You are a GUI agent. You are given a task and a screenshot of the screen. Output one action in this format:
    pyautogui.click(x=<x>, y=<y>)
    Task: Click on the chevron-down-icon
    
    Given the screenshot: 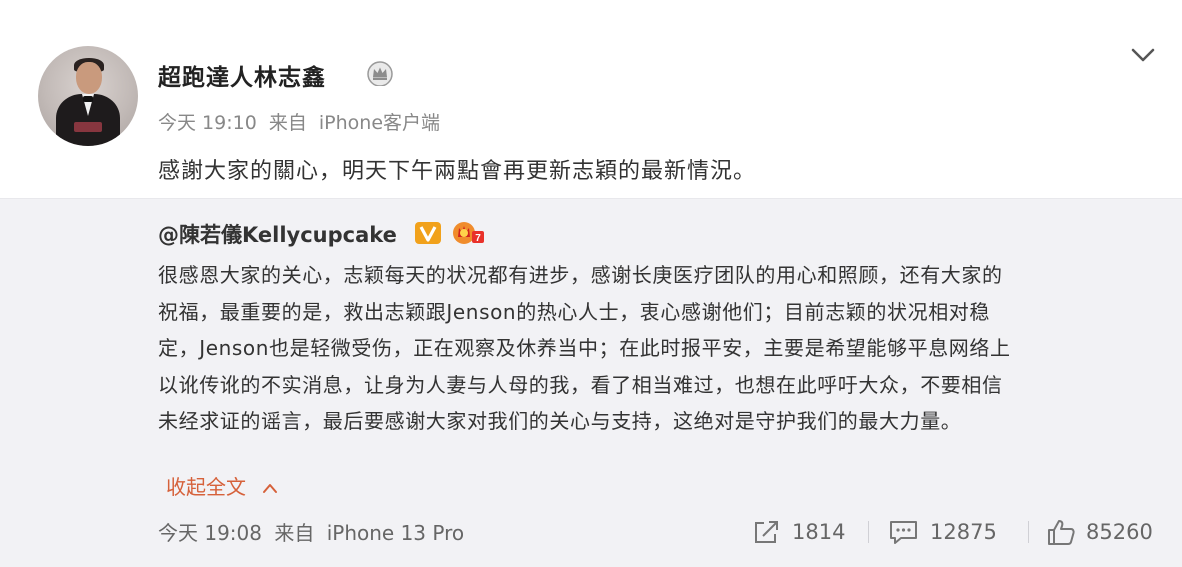 What is the action you would take?
    pyautogui.click(x=1143, y=55)
    